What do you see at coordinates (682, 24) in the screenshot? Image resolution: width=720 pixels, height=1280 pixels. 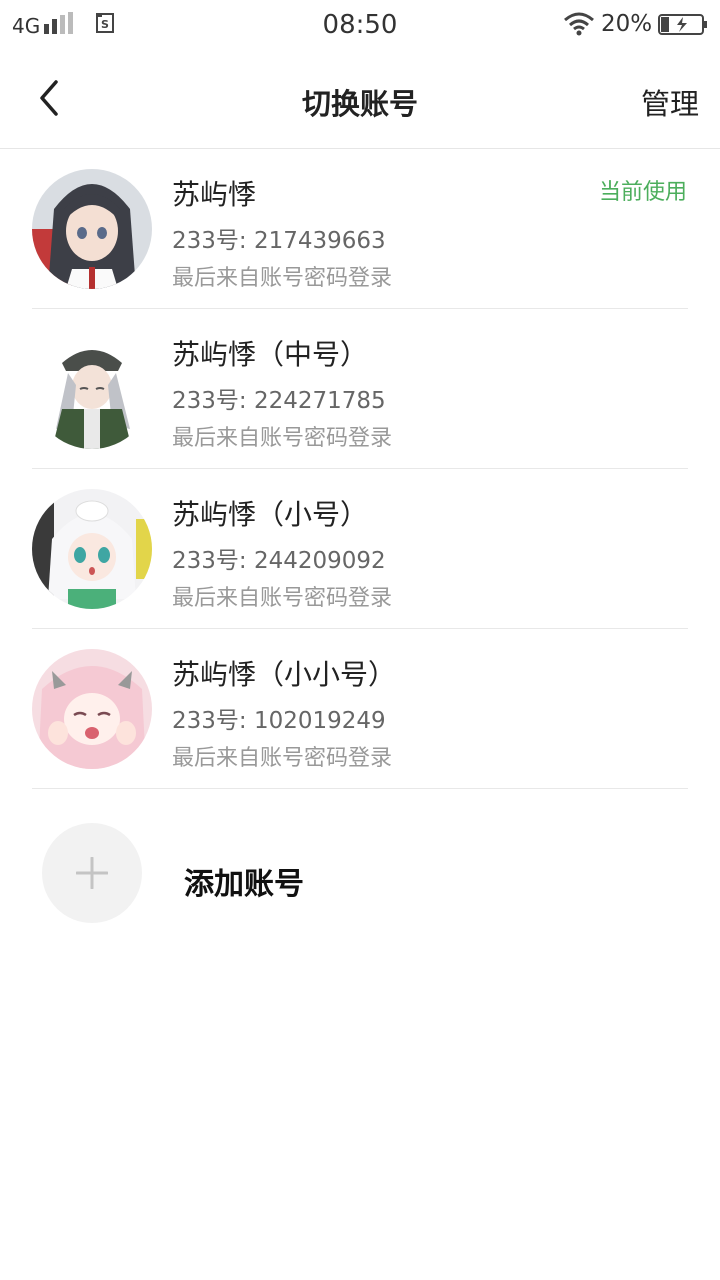 I see `battery-charging-icon` at bounding box center [682, 24].